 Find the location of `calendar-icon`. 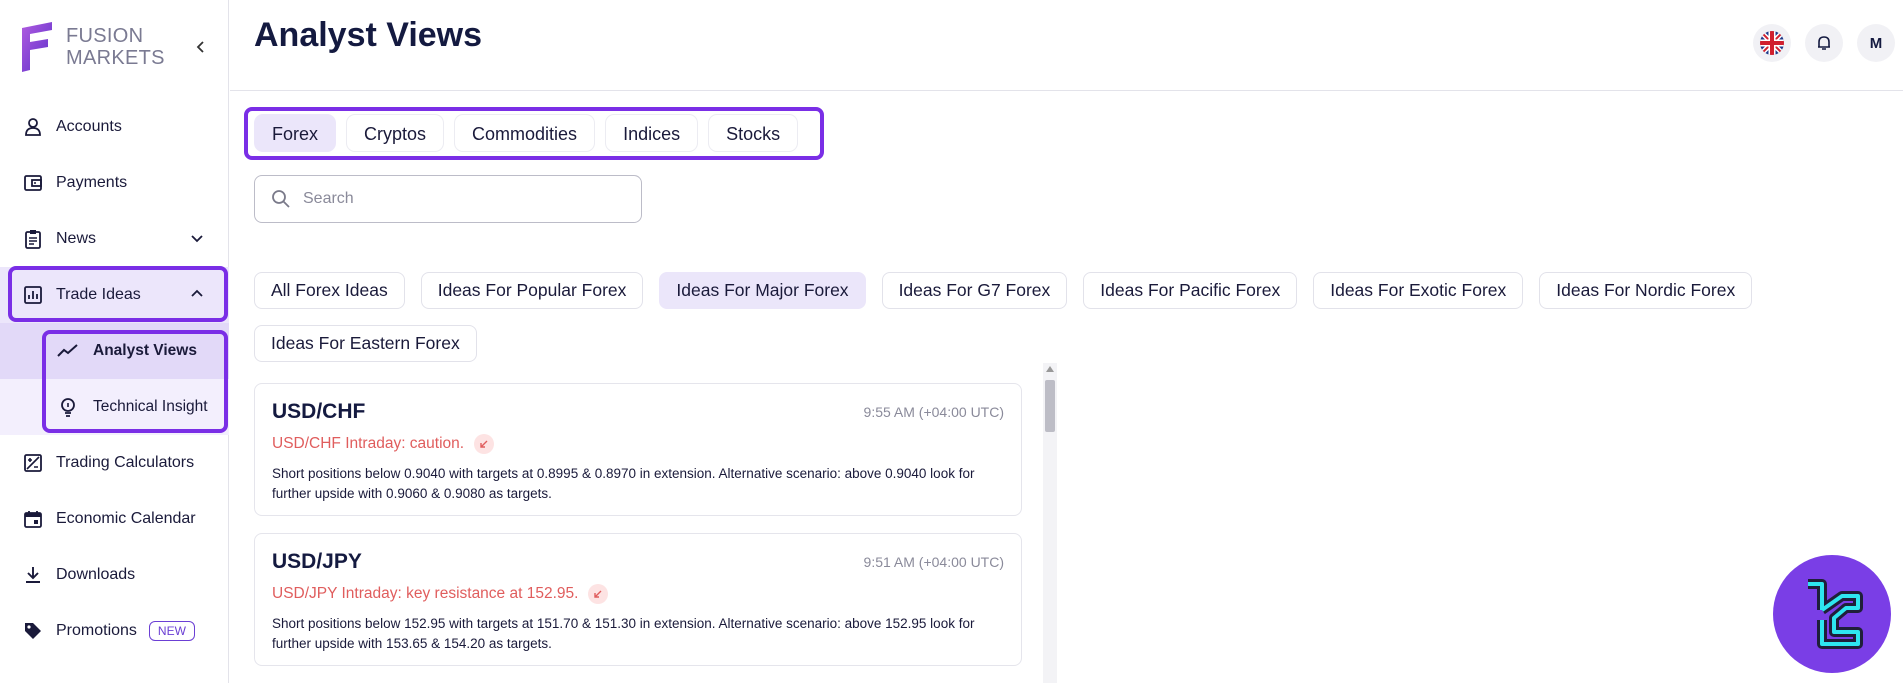

calendar-icon is located at coordinates (33, 519).